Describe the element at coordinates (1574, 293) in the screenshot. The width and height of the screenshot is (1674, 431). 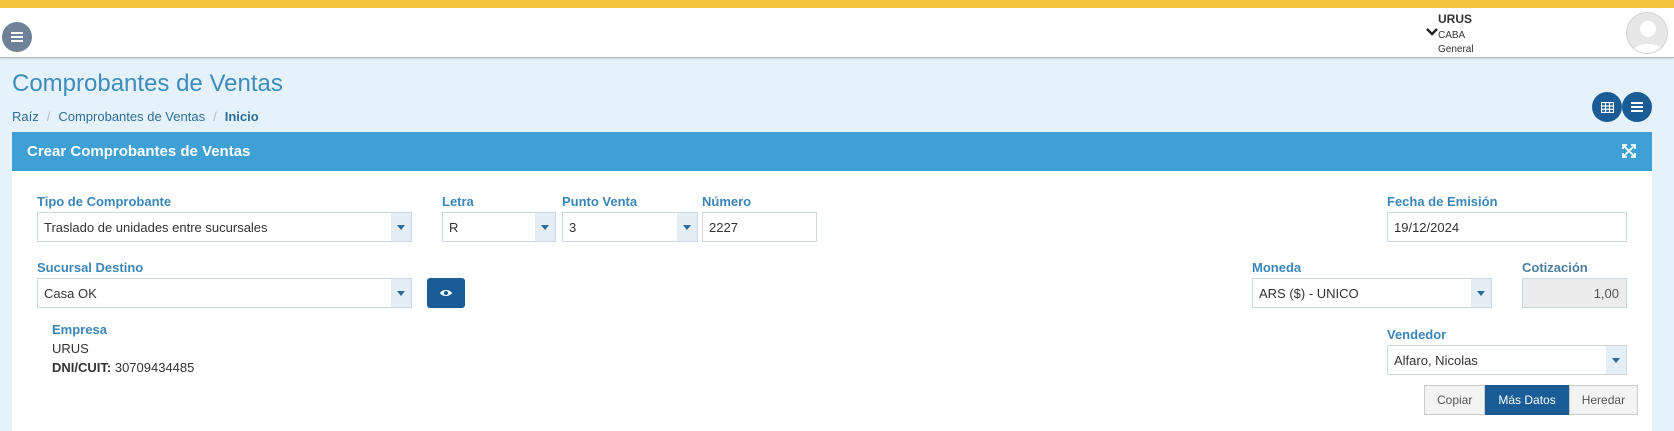
I see `cotizacion-field: 1,00` at that location.